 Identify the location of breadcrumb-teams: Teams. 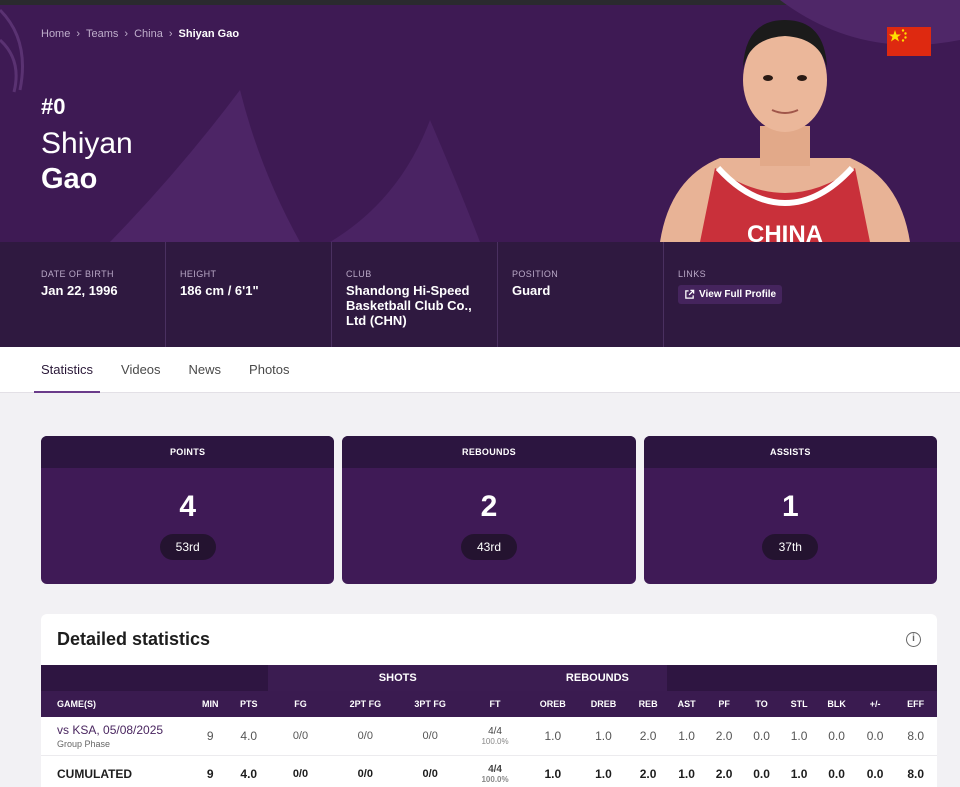
(102, 34).